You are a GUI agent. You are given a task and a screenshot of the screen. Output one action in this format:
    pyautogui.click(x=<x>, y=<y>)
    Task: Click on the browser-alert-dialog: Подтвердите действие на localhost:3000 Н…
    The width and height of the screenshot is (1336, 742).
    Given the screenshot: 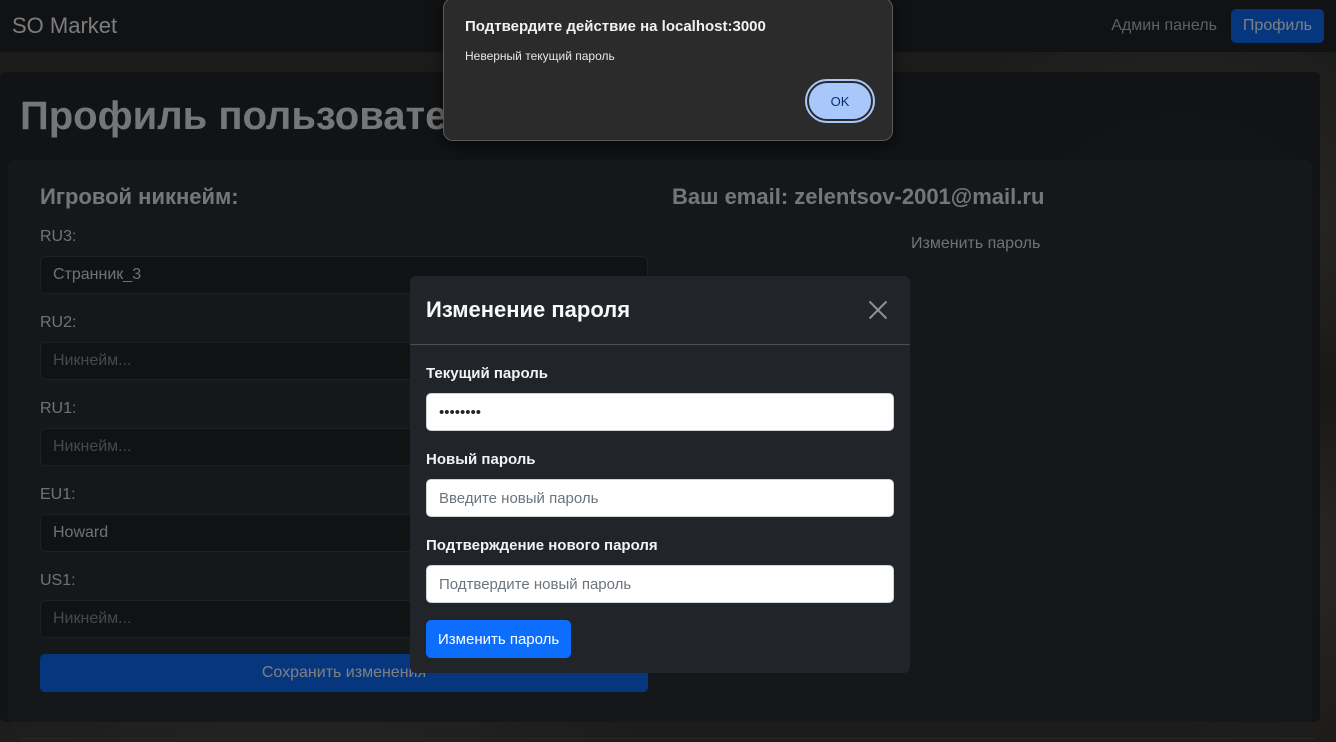 What is the action you would take?
    pyautogui.click(x=668, y=70)
    